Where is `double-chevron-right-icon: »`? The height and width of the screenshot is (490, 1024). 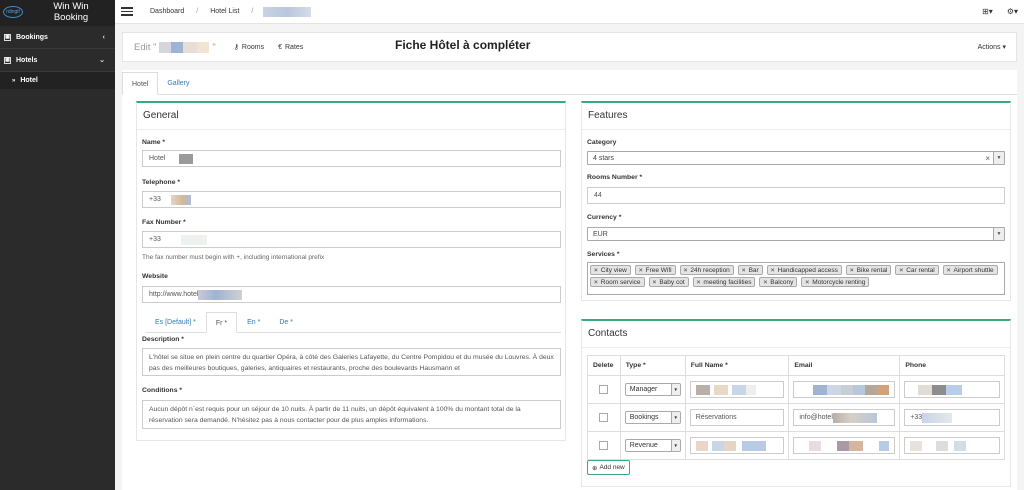 double-chevron-right-icon: » is located at coordinates (14, 80).